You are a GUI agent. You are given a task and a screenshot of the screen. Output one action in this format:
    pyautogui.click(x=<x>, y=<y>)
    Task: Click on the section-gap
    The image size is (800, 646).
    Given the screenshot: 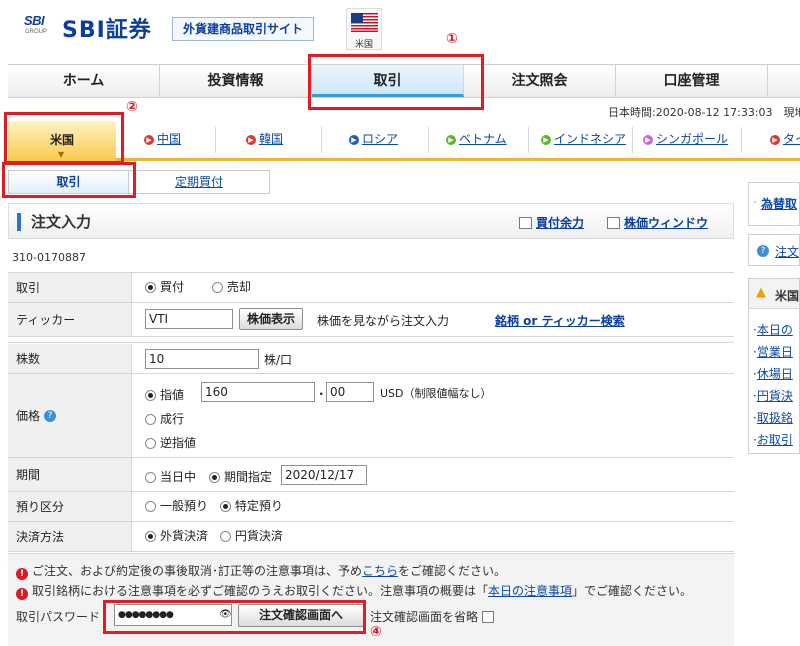 What is the action you would take?
    pyautogui.click(x=371, y=340)
    